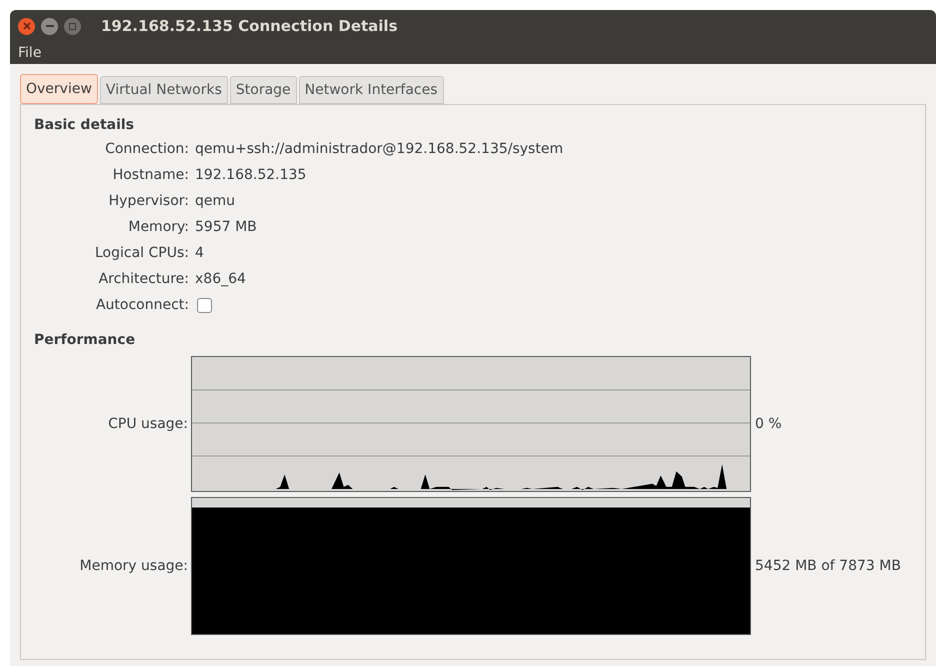 This screenshot has width=936, height=666. Describe the element at coordinates (133, 566) in the screenshot. I see `graph-label: Memory usage:` at that location.